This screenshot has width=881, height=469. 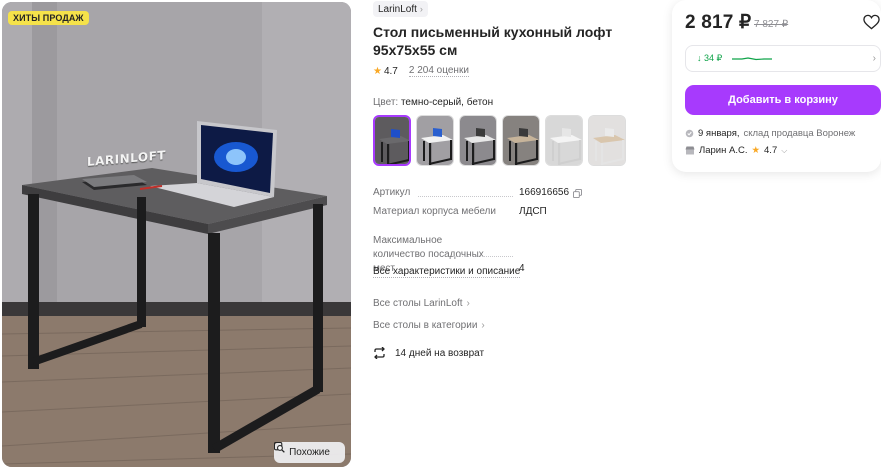 I want to click on store-icon, so click(x=690, y=150).